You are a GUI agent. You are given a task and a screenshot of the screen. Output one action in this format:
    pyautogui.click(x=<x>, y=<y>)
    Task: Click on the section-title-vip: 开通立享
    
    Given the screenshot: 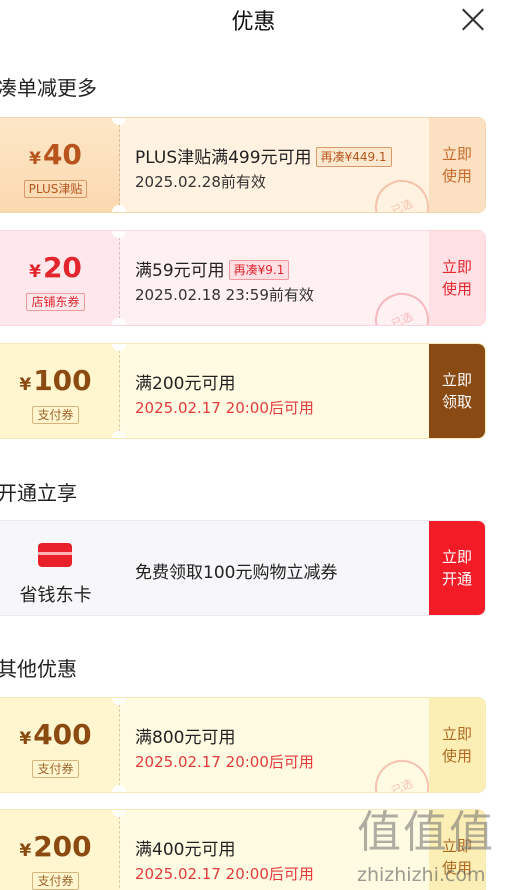 What is the action you would take?
    pyautogui.click(x=38, y=493)
    